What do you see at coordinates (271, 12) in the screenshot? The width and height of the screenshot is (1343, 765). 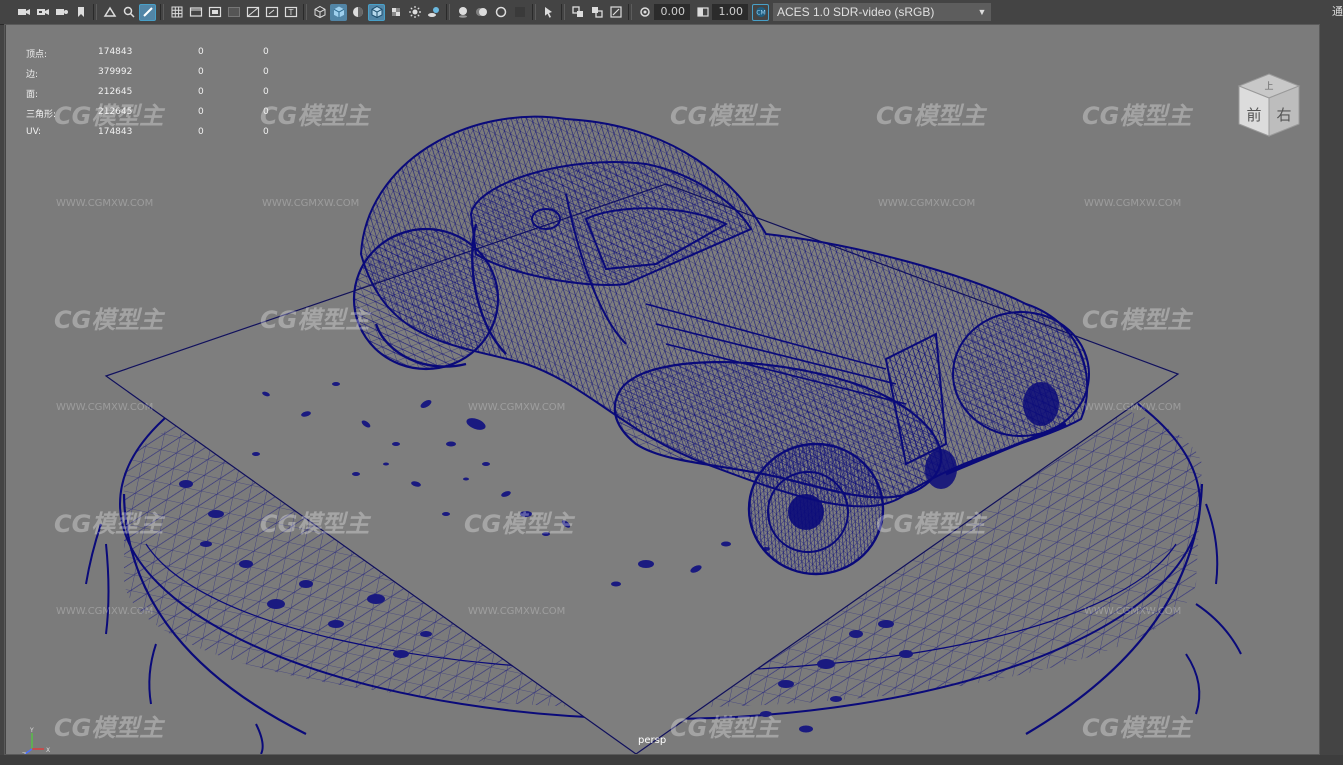 I see `safe-action-icon` at bounding box center [271, 12].